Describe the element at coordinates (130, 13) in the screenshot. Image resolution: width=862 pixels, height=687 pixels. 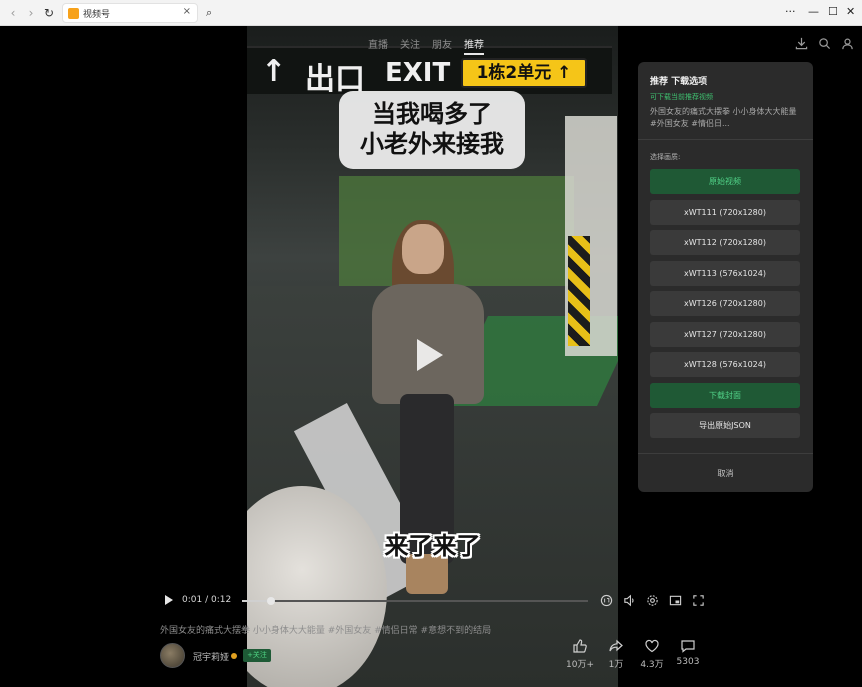
I see `browser-tab: 视频号 ×` at that location.